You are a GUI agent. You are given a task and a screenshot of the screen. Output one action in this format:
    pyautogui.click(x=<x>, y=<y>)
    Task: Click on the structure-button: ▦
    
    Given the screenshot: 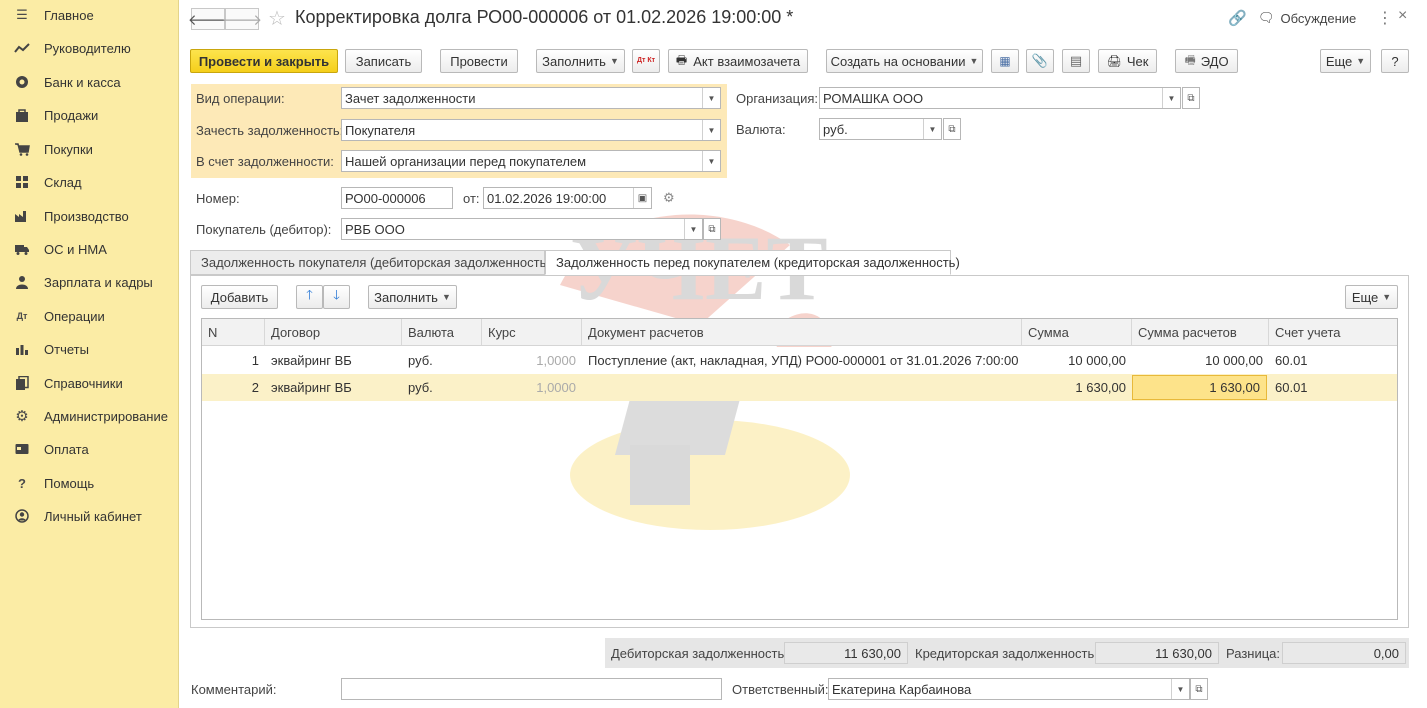 What is the action you would take?
    pyautogui.click(x=1005, y=61)
    